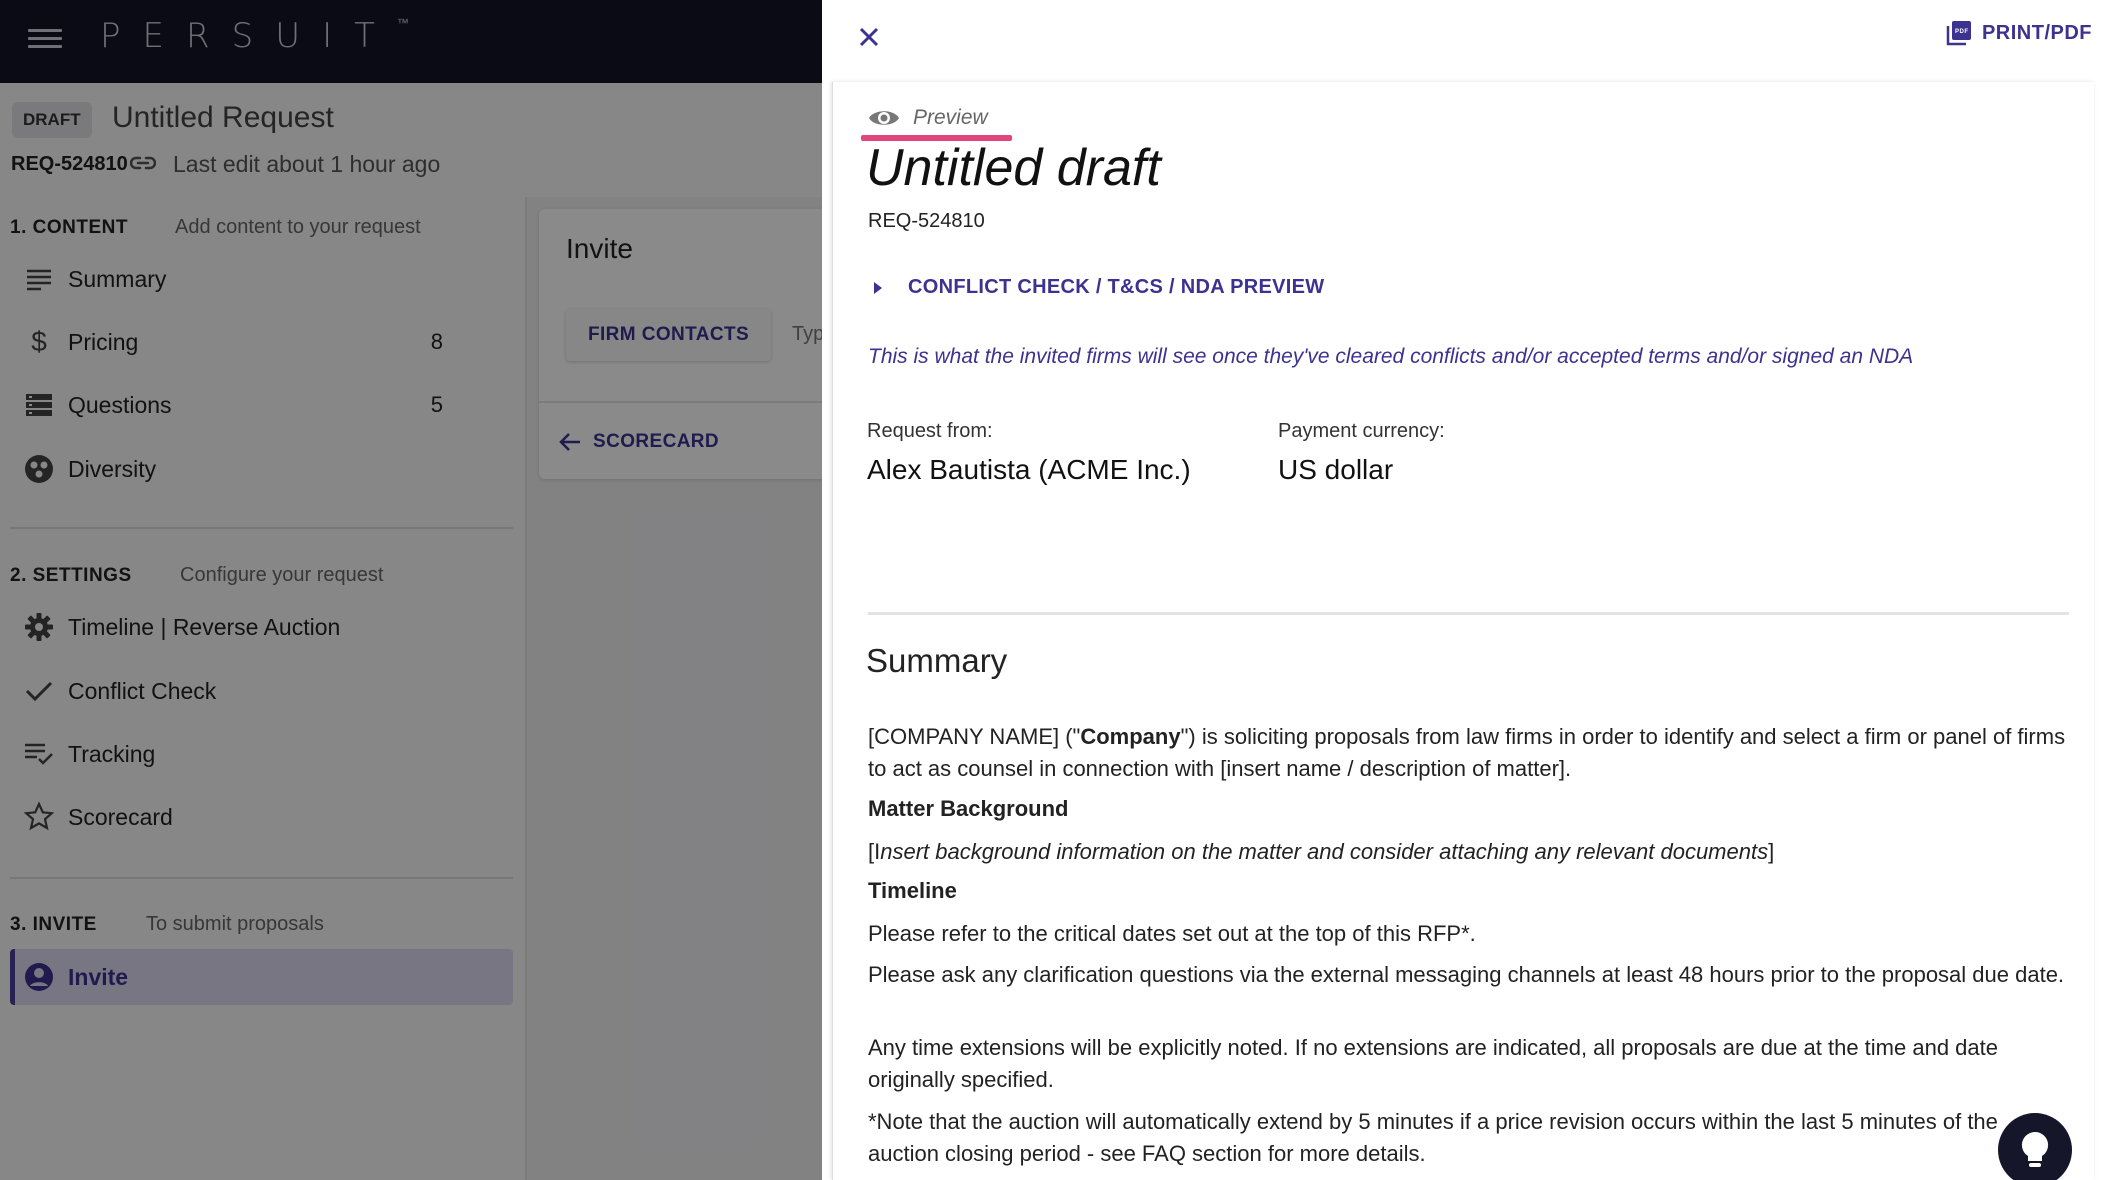 This screenshot has width=2106, height=1180. What do you see at coordinates (2035, 1149) in the screenshot?
I see `lightbulb-icon` at bounding box center [2035, 1149].